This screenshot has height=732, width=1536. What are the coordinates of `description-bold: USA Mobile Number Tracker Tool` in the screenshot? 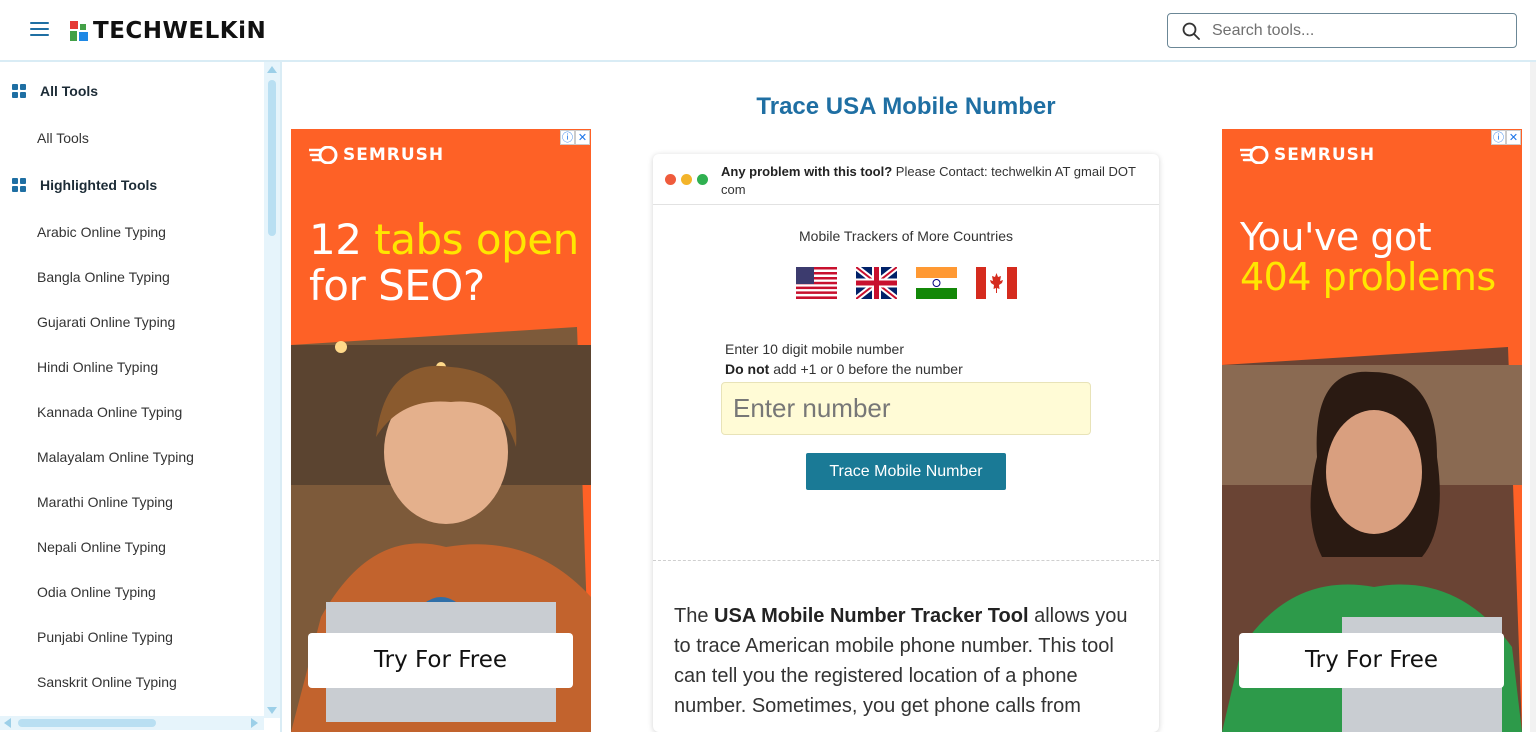 It's located at (871, 616).